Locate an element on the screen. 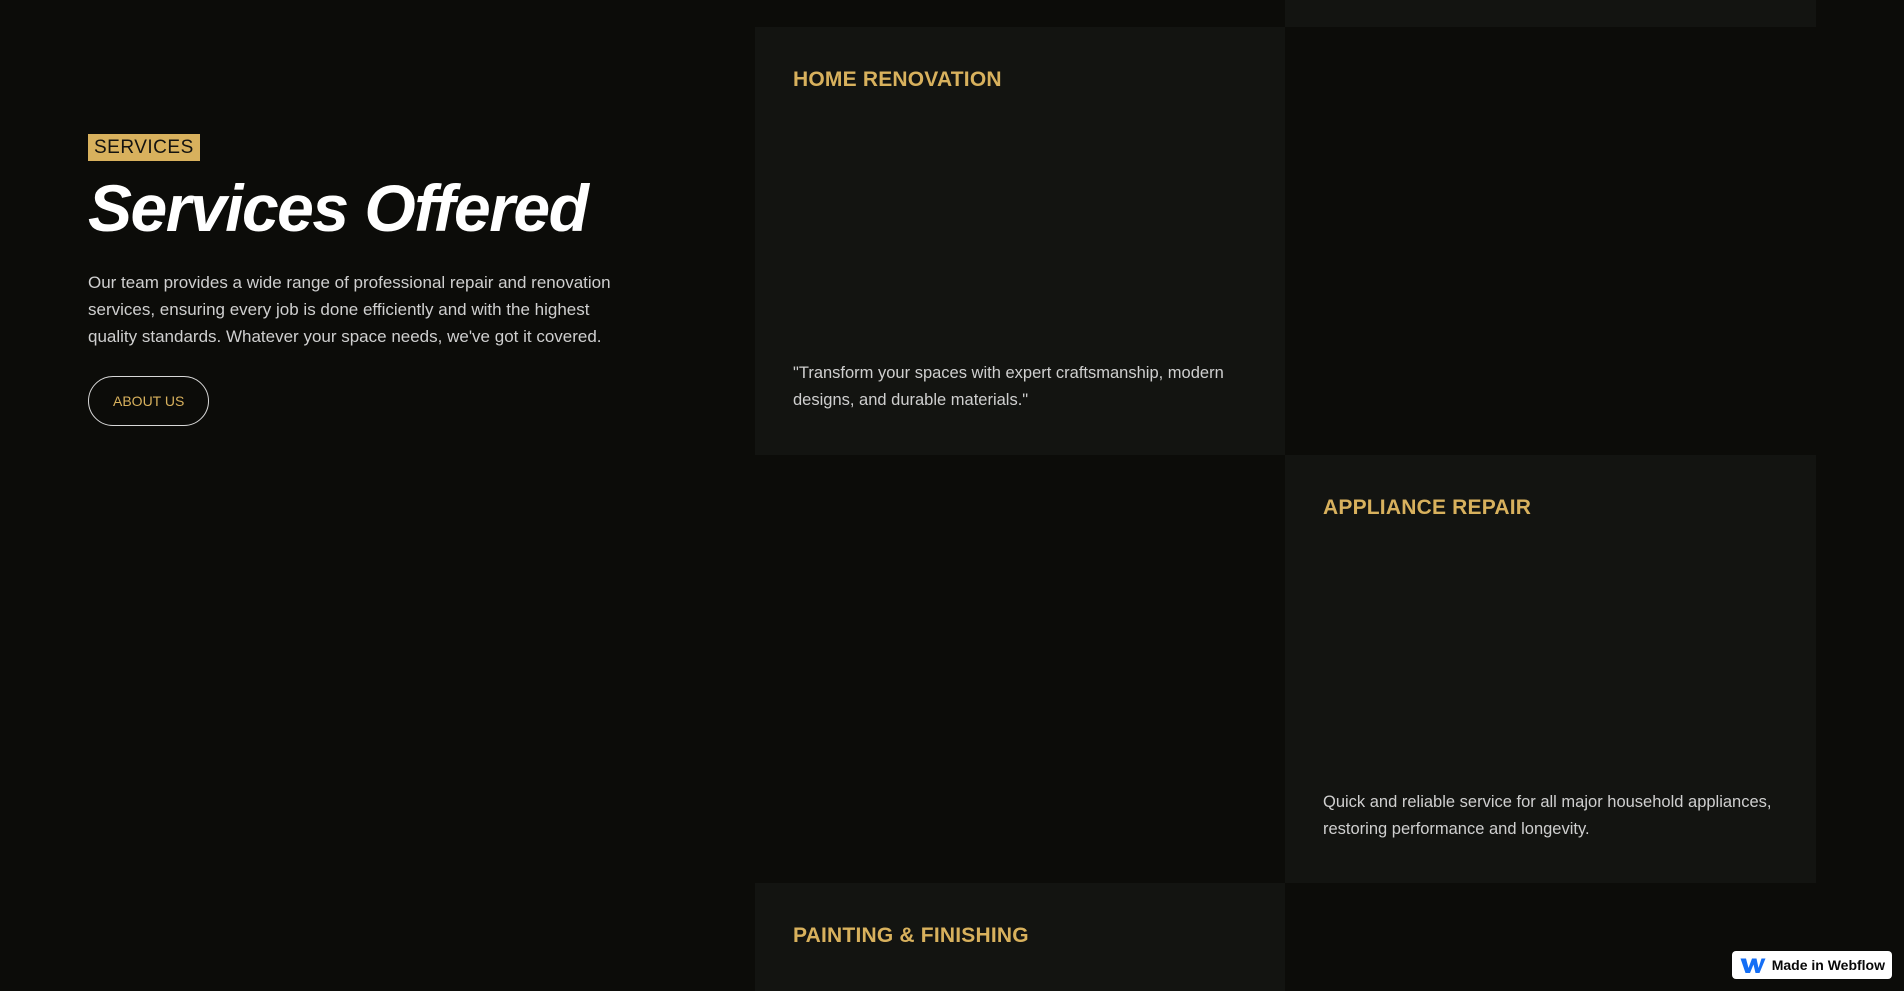  badge-label: Made in Webflow is located at coordinates (1828, 965).